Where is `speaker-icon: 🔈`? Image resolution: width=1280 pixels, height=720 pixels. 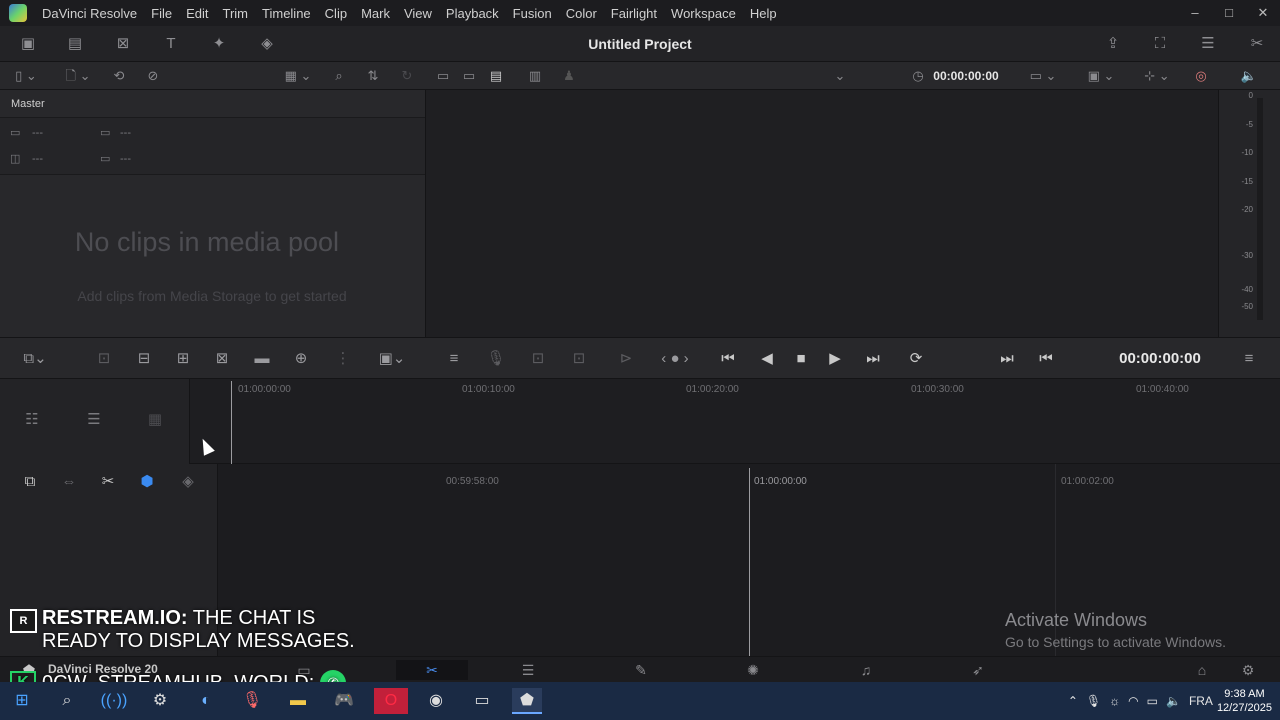 speaker-icon: 🔈 is located at coordinates (1249, 76).